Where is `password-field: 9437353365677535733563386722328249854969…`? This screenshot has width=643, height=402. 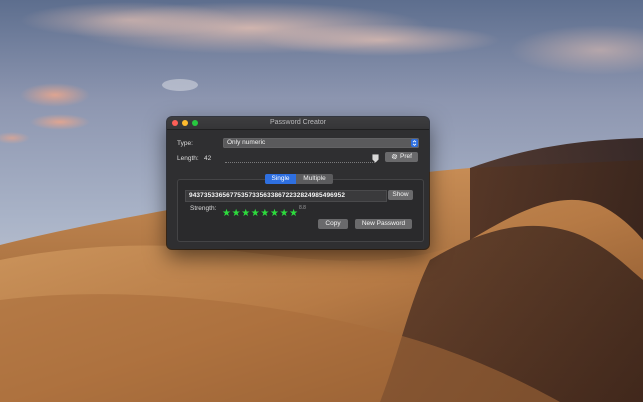 password-field: 9437353365677535733563386722328249854969… is located at coordinates (286, 196).